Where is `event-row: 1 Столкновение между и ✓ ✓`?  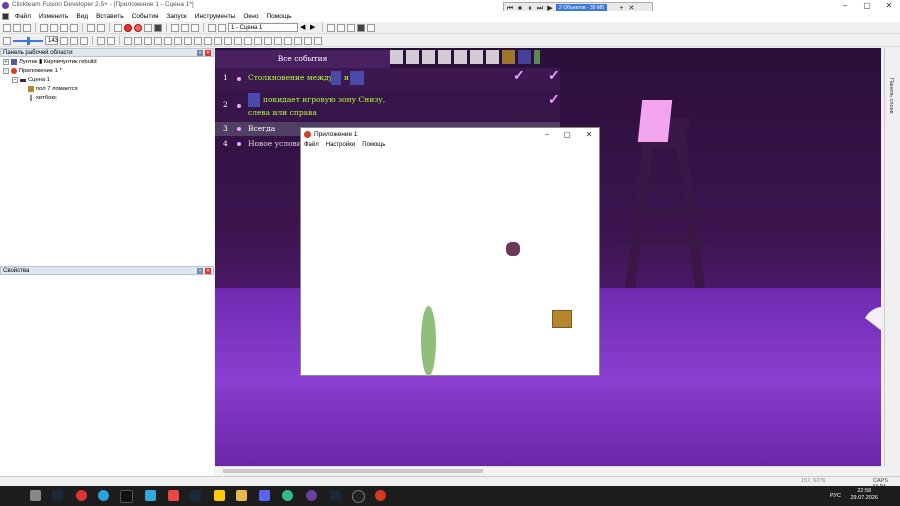 event-row: 1 Столкновение между и ✓ ✓ is located at coordinates (387, 79).